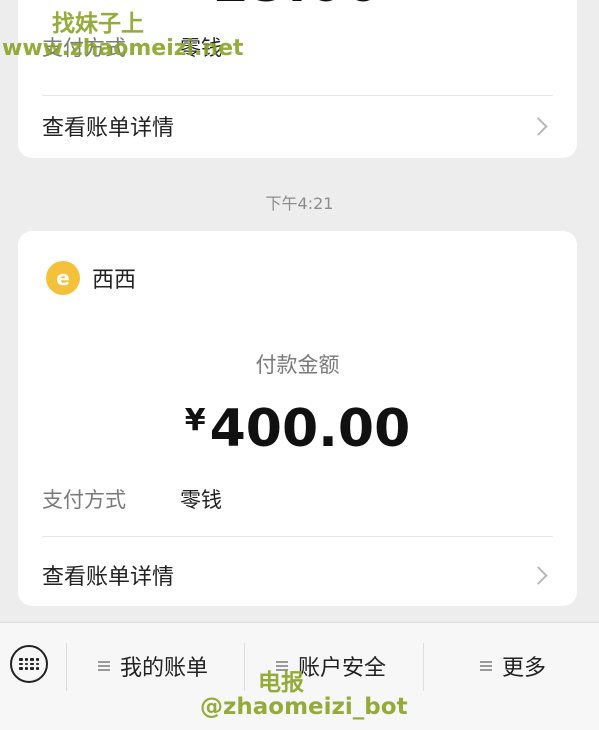 The height and width of the screenshot is (730, 599). What do you see at coordinates (63, 278) in the screenshot?
I see `merchant-logo-icon: e` at bounding box center [63, 278].